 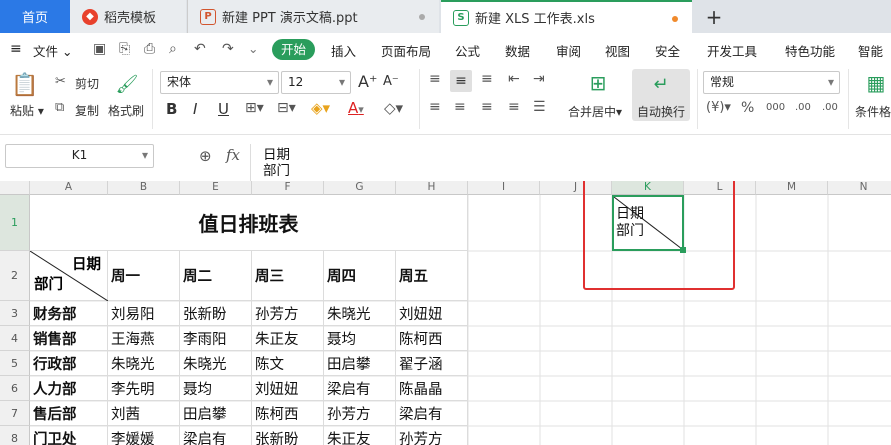 I want to click on hamburger-icon: ≡, so click(x=16, y=49).